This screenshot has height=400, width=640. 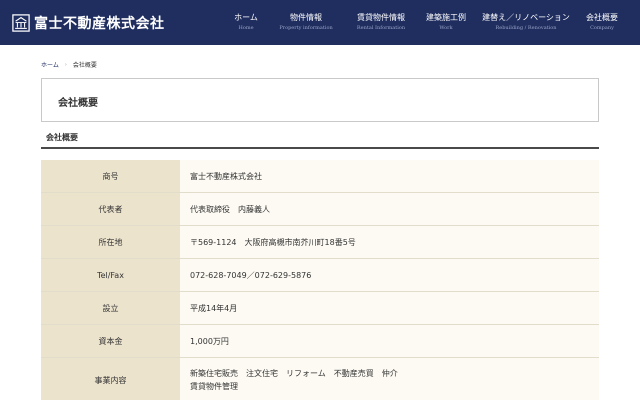 What do you see at coordinates (110, 209) in the screenshot?
I see `row-label: 代表者` at bounding box center [110, 209].